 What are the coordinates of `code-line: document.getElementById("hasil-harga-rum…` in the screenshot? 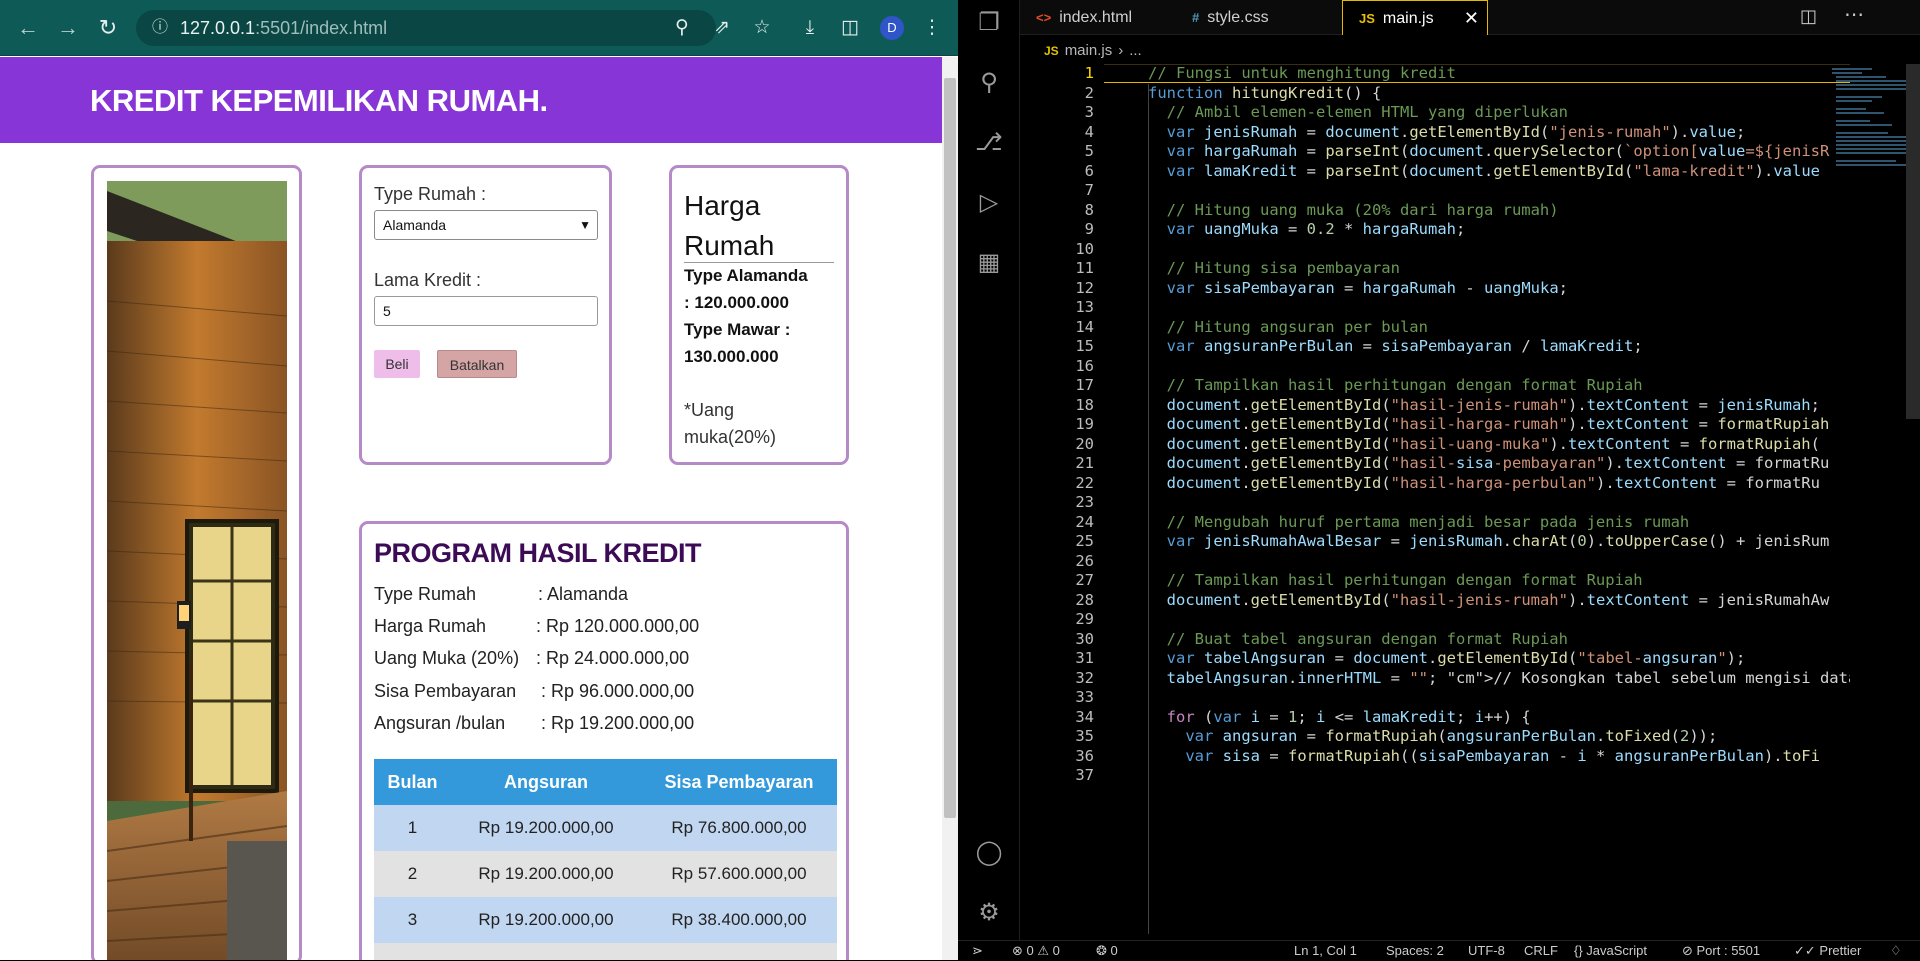 It's located at (1489, 424).